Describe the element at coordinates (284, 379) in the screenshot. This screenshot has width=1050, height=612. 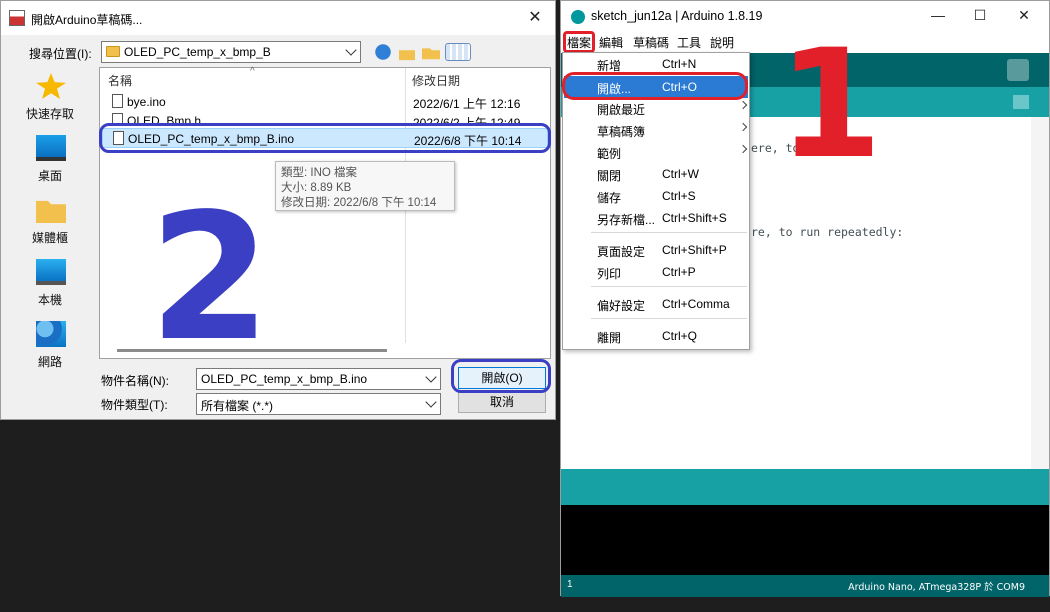
I see `filename-value: OLED_PC_temp_x_bmp_B.ino` at that location.